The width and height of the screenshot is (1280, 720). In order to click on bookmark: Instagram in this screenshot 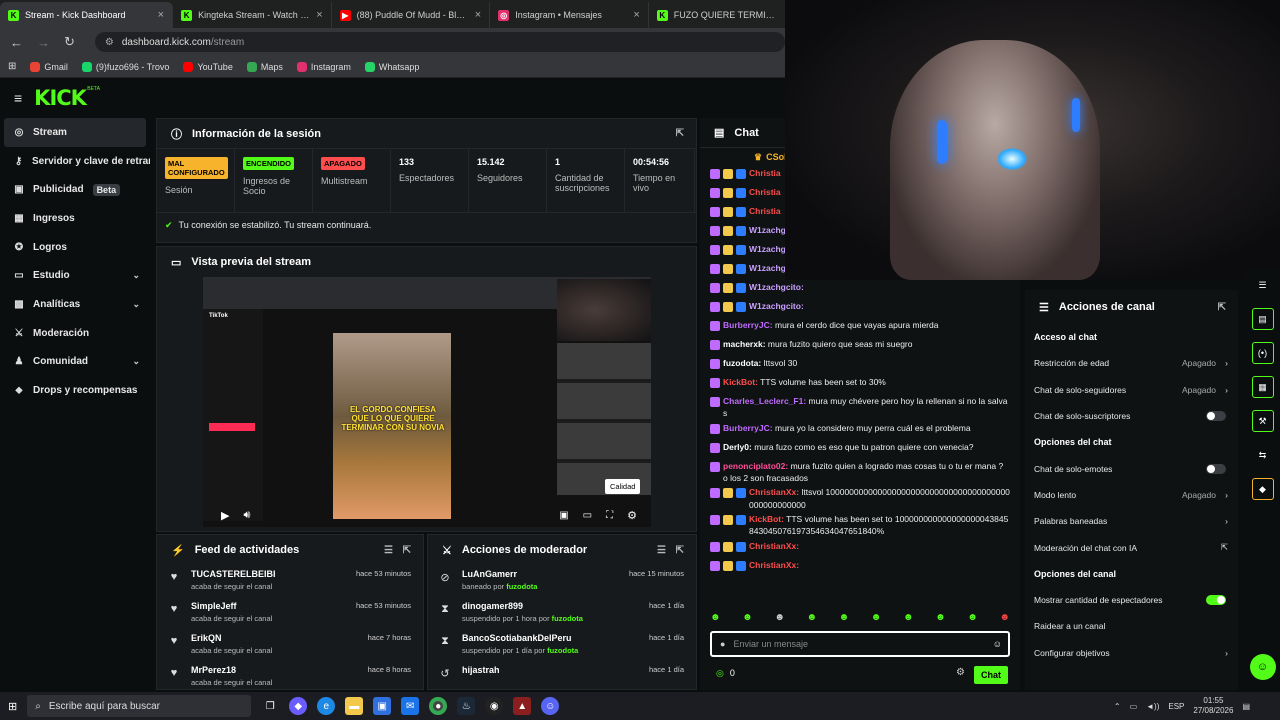, I will do `click(323, 66)`.